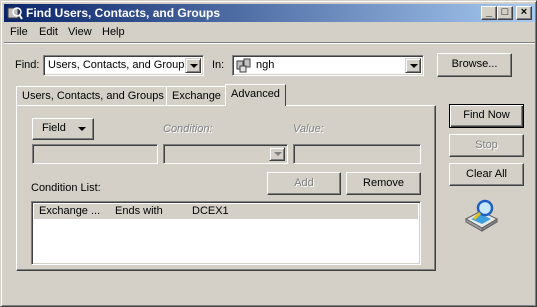  What do you see at coordinates (505, 13) in the screenshot?
I see `maximize-button: □` at bounding box center [505, 13].